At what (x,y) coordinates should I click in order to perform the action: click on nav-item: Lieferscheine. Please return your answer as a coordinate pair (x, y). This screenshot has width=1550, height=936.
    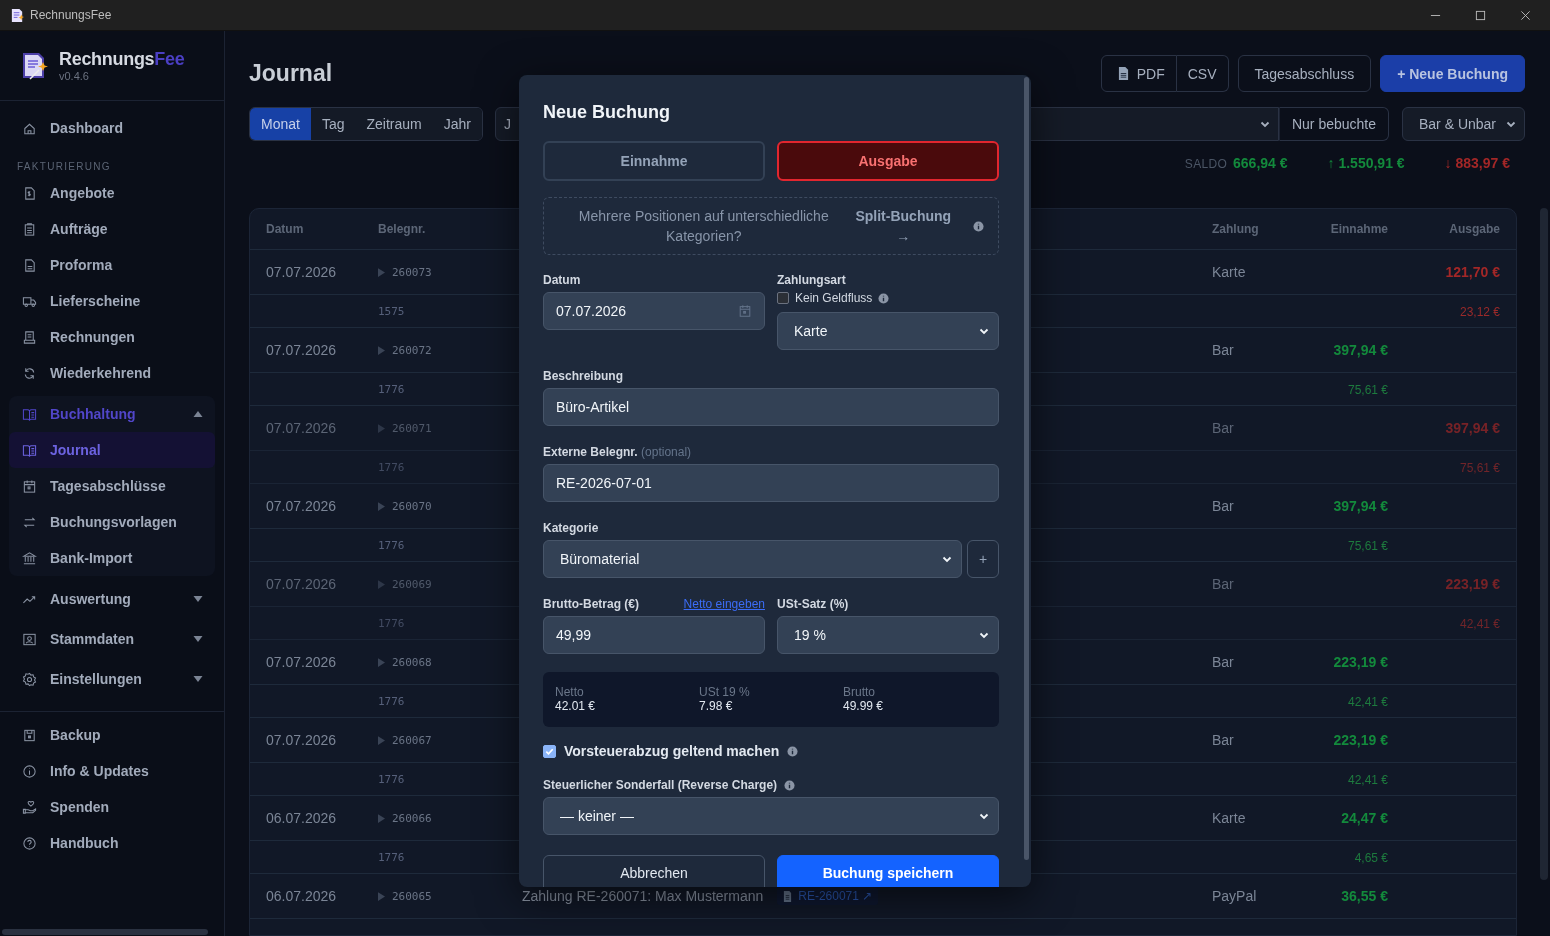
    Looking at the image, I should click on (112, 301).